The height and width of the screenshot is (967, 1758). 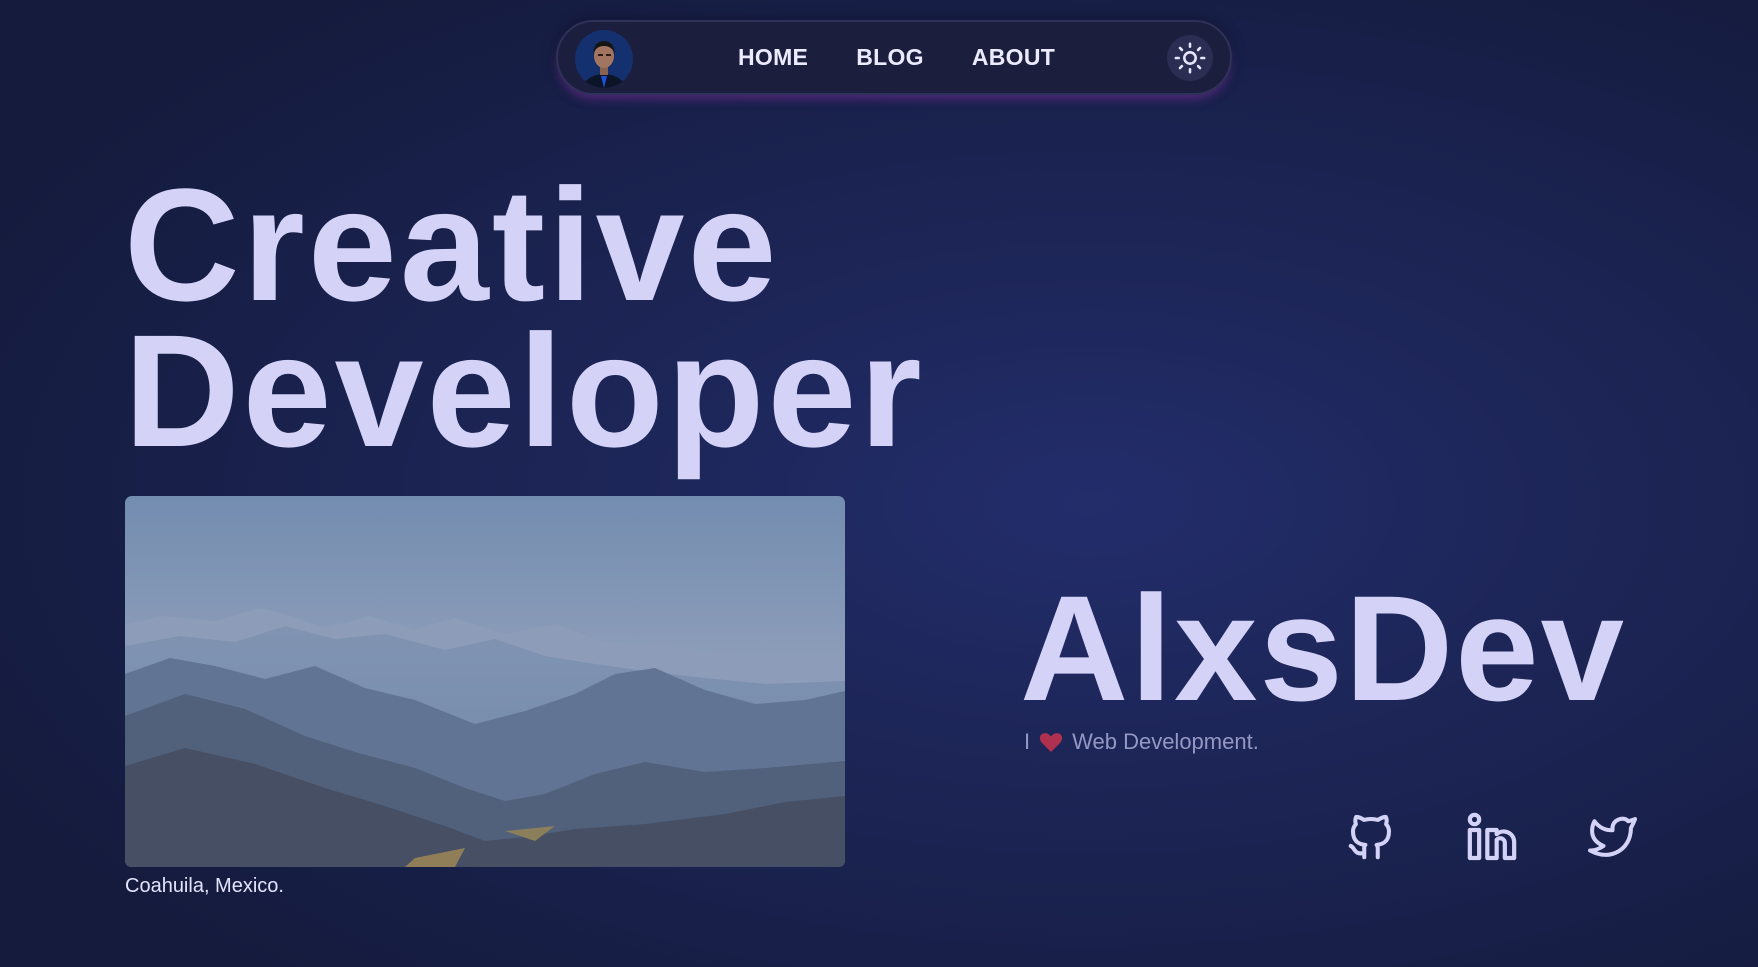 I want to click on heart-icon, so click(x=1051, y=742).